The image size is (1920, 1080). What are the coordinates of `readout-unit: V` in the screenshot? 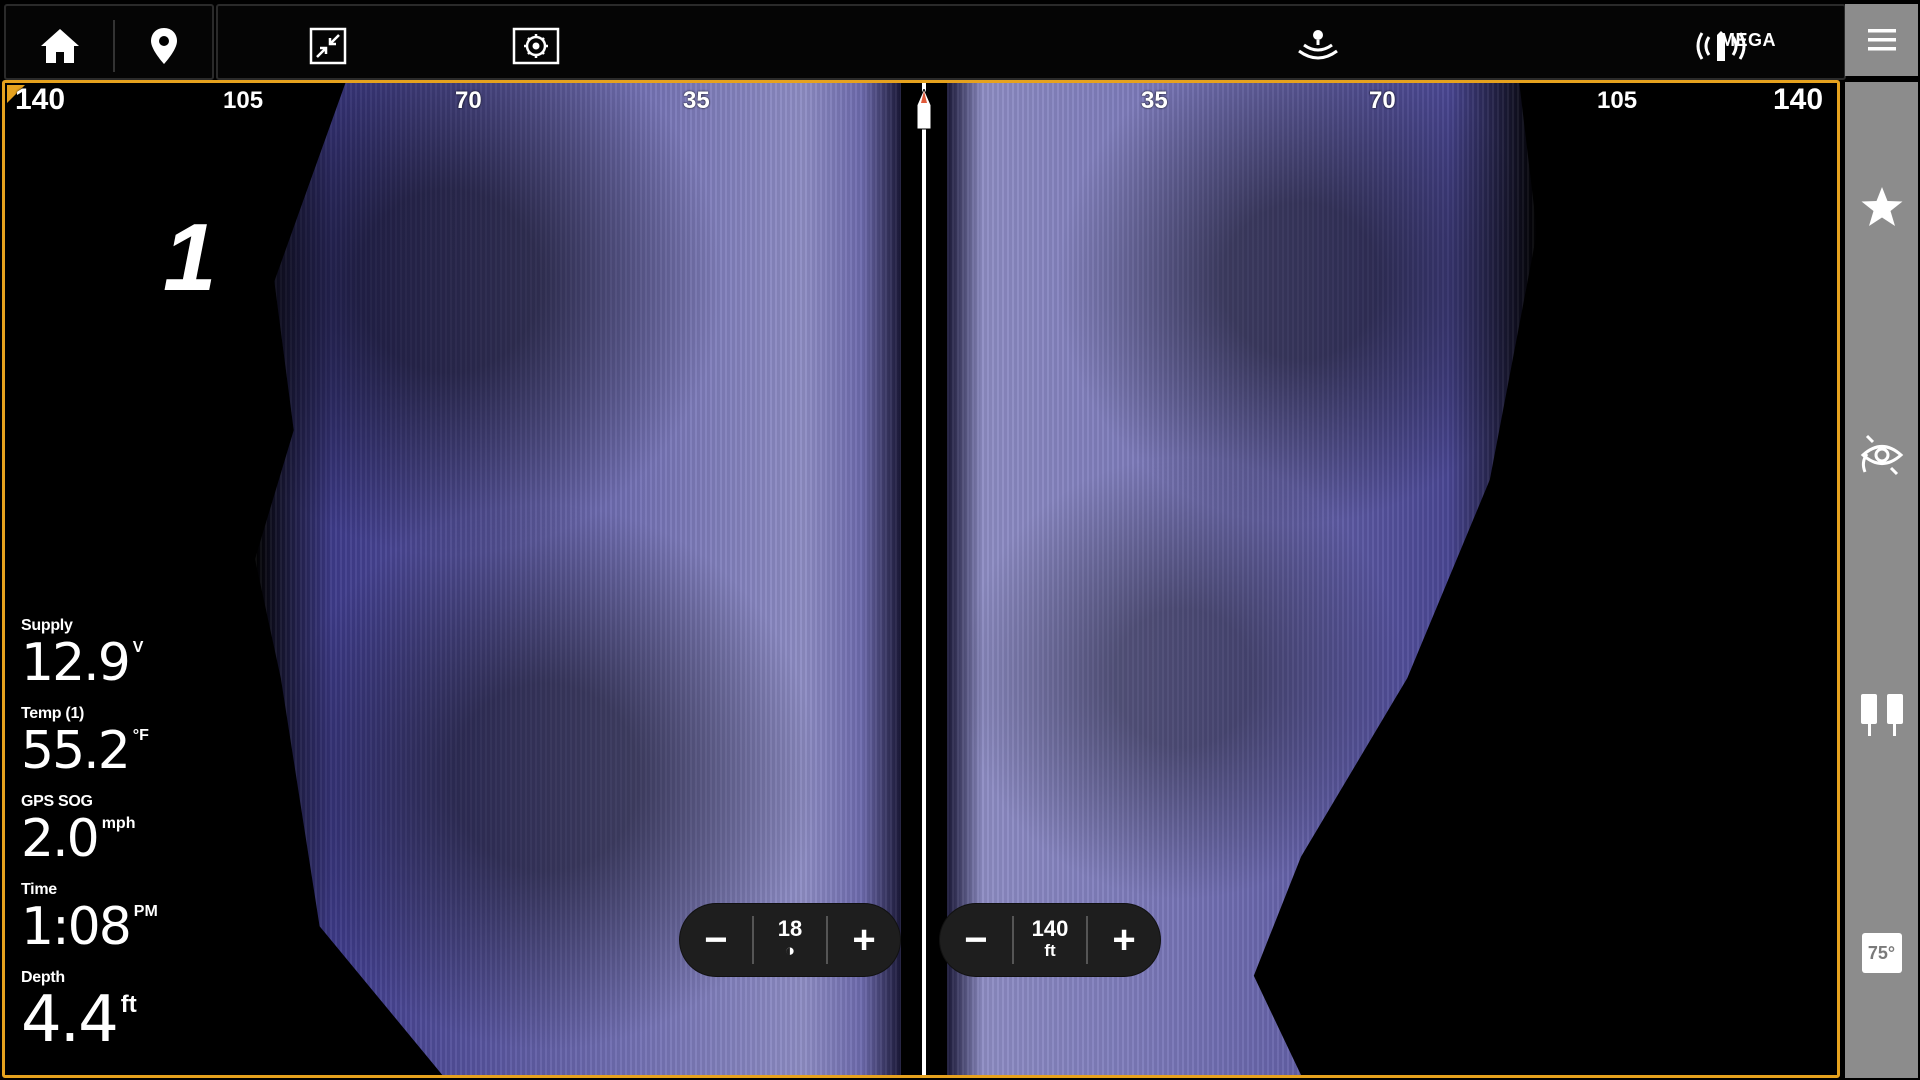 It's located at (138, 647).